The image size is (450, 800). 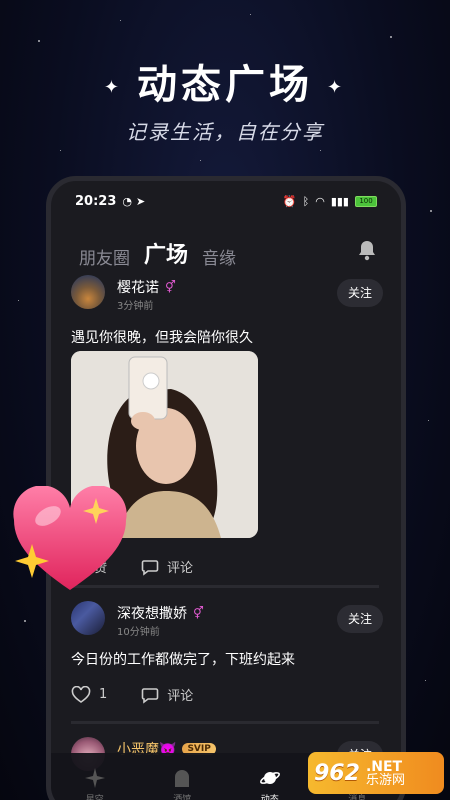 I want to click on hero-title: ✦ 动态广场 ✦, so click(x=225, y=85).